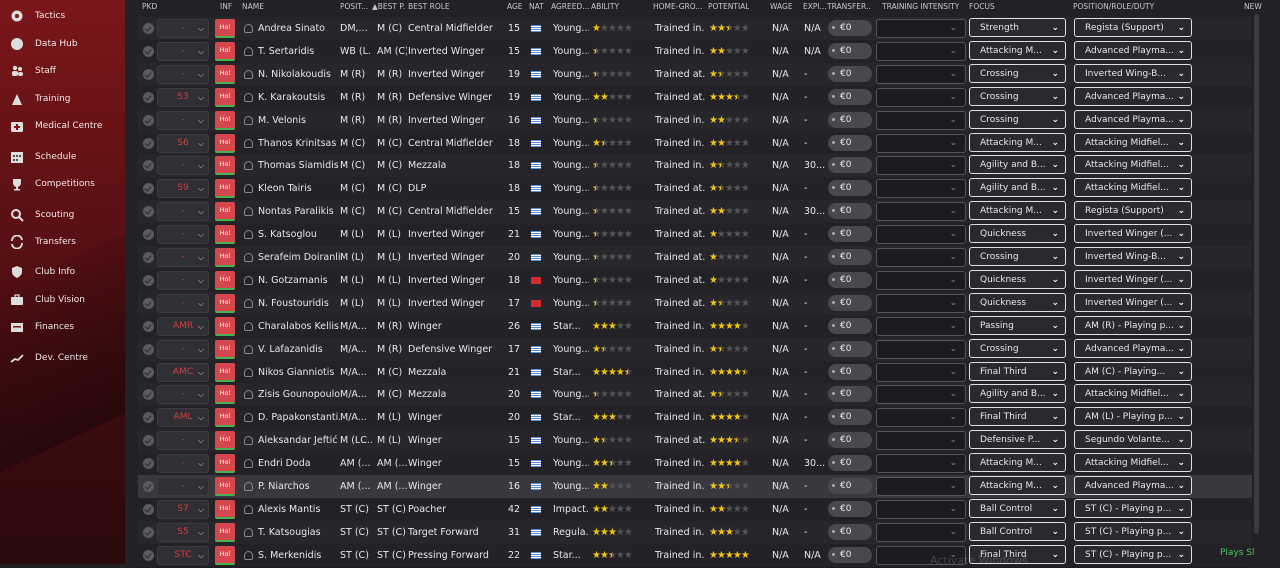 The image size is (1280, 568). I want to click on player-name: Charalabos Kellis, so click(292, 326).